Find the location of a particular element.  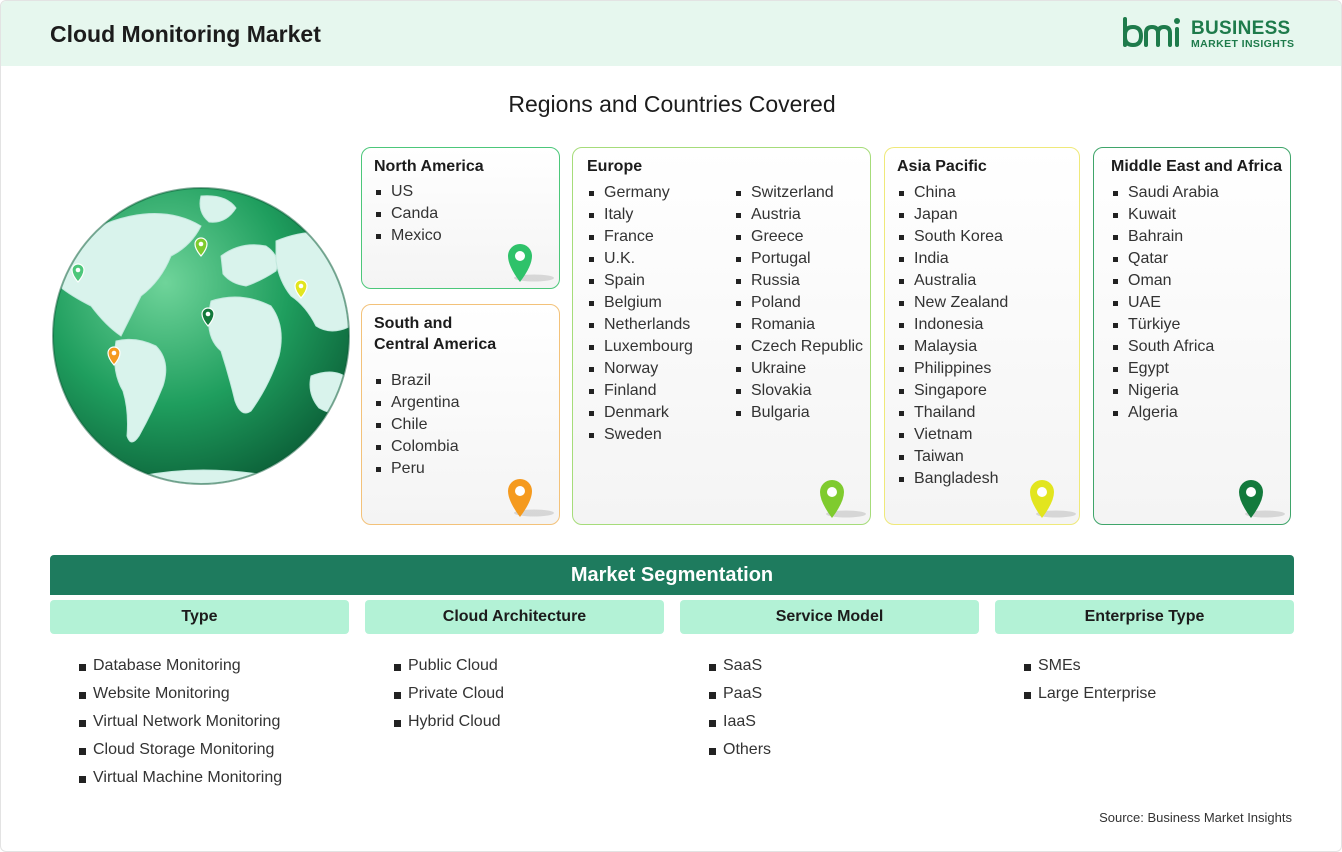

region-list-south-central-america: Brazil Argentina Chile Colombia Peru is located at coordinates (417, 425).